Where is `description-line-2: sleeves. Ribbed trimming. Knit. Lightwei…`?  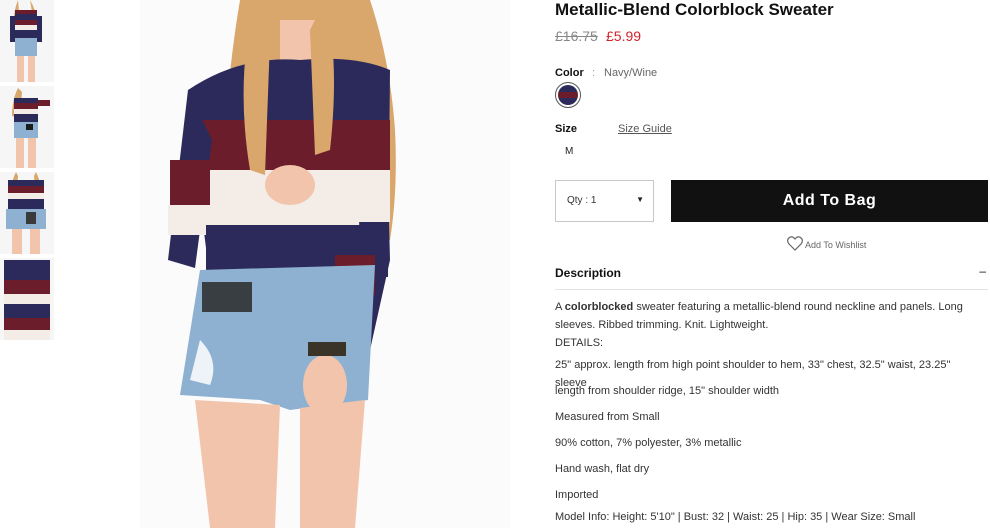 description-line-2: sleeves. Ribbed trimming. Knit. Lightwei… is located at coordinates (662, 325).